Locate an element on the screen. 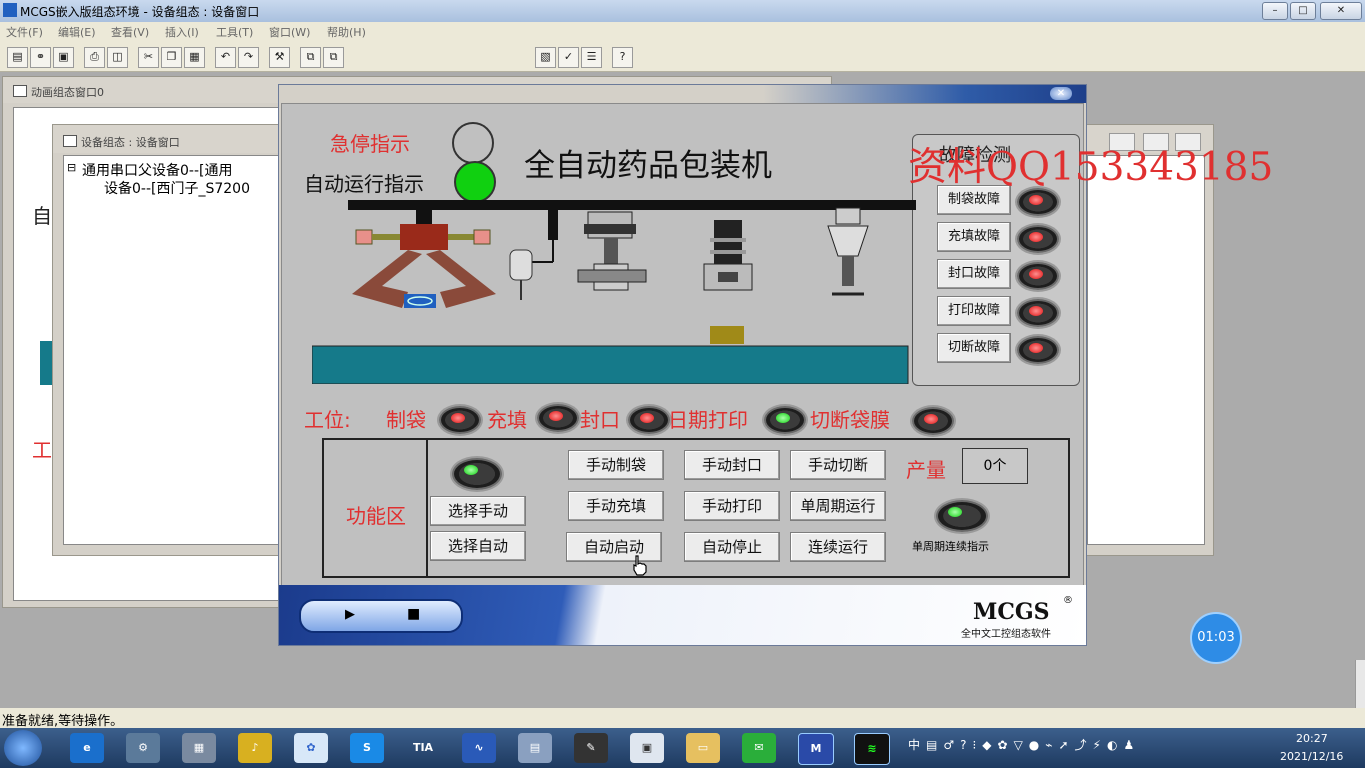 The image size is (1365, 768). function-area-divider is located at coordinates (427, 508).